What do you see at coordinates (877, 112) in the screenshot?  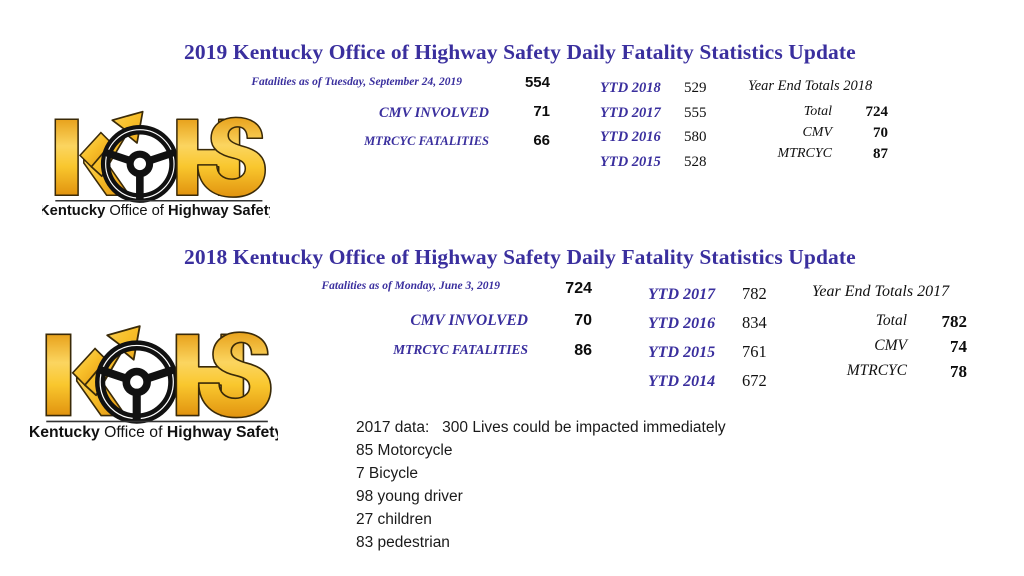 I see `year-end-value: 724` at bounding box center [877, 112].